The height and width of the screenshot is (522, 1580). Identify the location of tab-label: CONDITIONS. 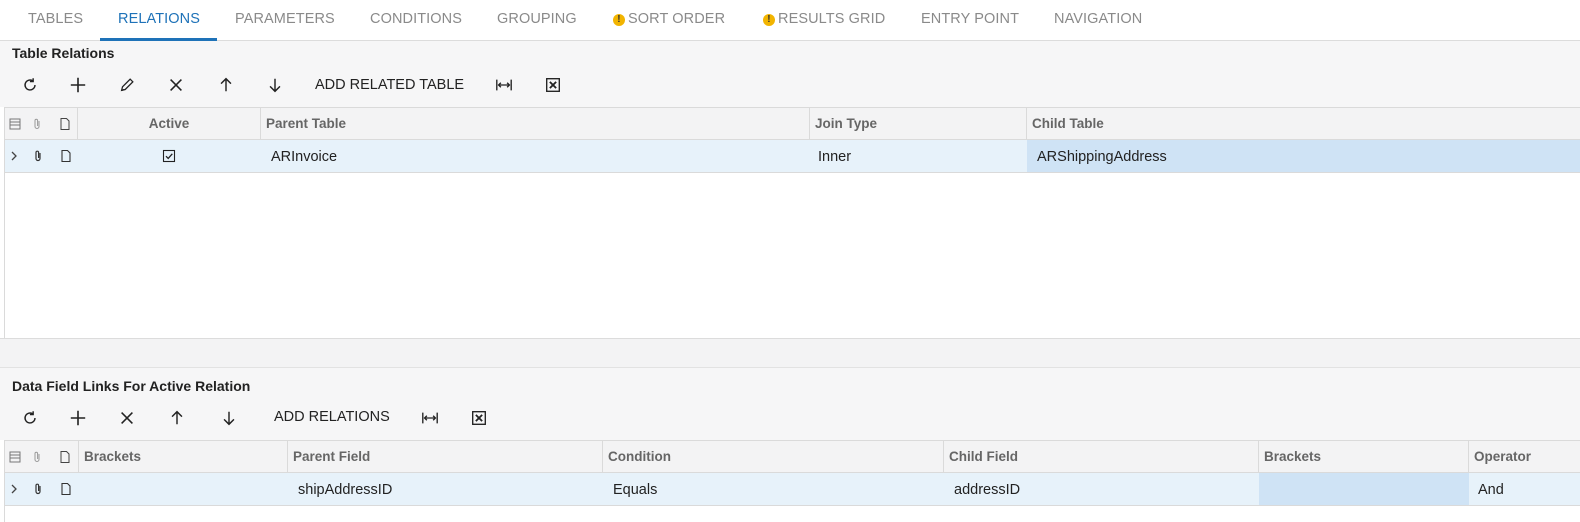
(416, 19).